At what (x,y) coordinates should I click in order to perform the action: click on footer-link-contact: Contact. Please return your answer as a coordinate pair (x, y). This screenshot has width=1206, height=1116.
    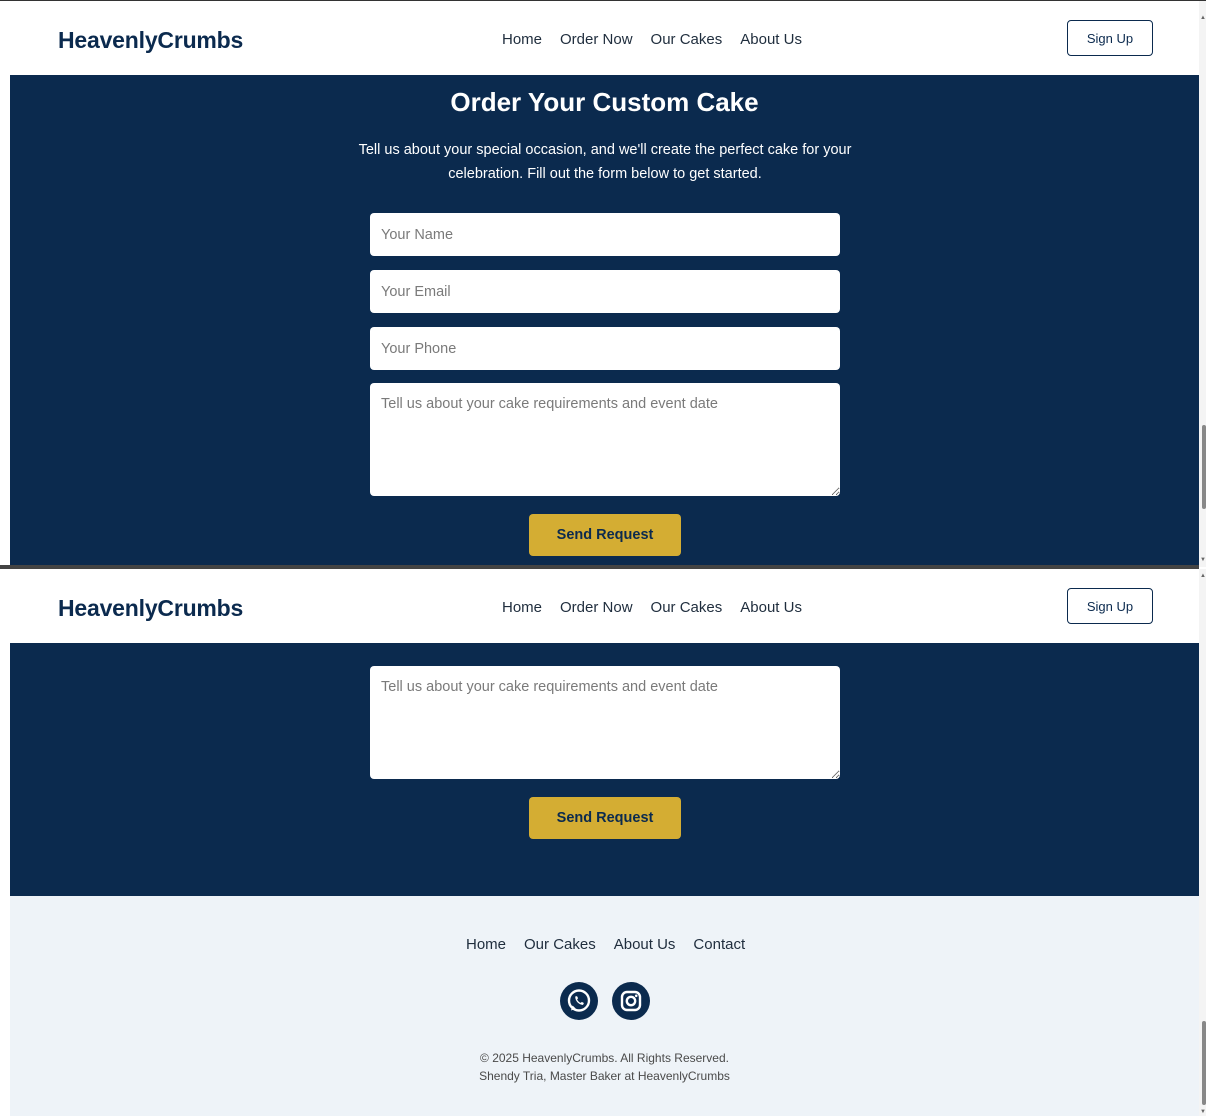
    Looking at the image, I should click on (719, 944).